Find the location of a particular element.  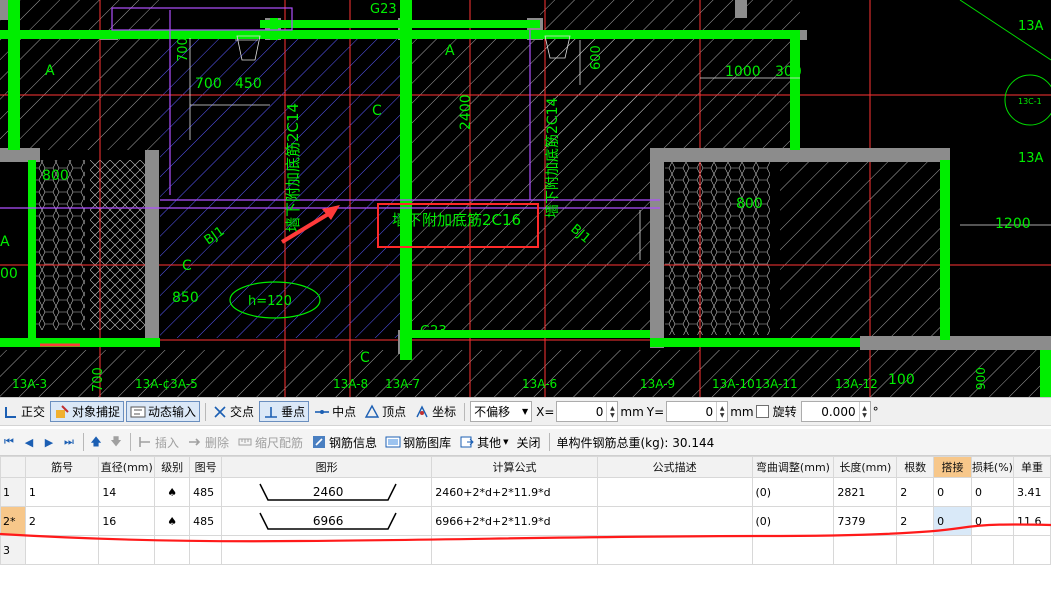

cell-grade is located at coordinates (172, 550).